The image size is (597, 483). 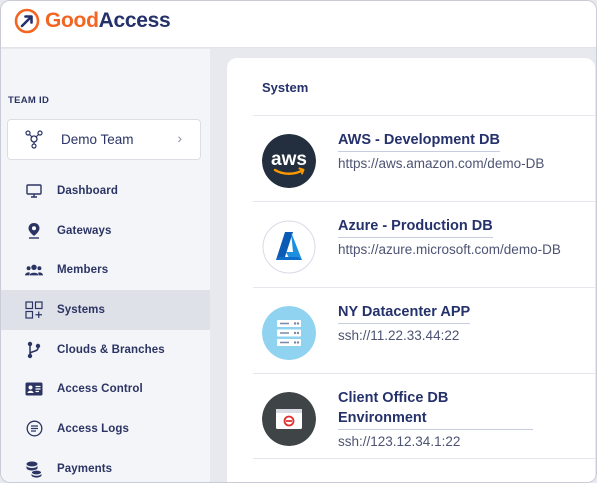 What do you see at coordinates (298, 24) in the screenshot?
I see `top-bar: GoodAccess` at bounding box center [298, 24].